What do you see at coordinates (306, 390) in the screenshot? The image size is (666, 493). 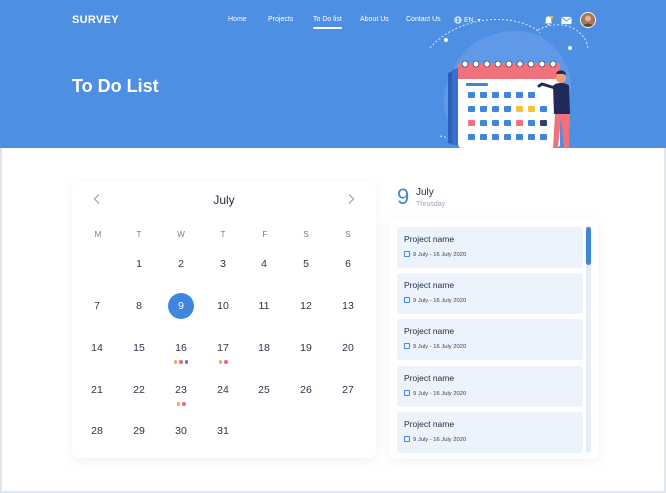 I see `calendar-day: 26` at bounding box center [306, 390].